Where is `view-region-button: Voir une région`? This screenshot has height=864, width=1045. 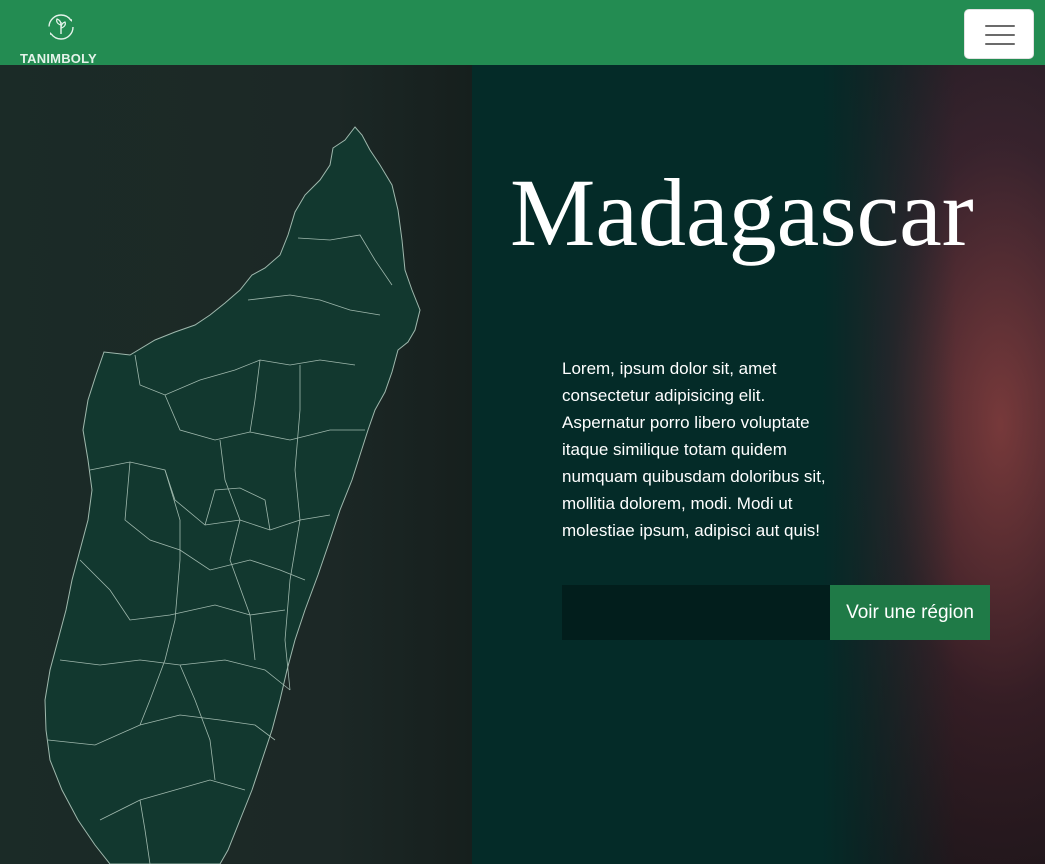
view-region-button: Voir une région is located at coordinates (910, 612).